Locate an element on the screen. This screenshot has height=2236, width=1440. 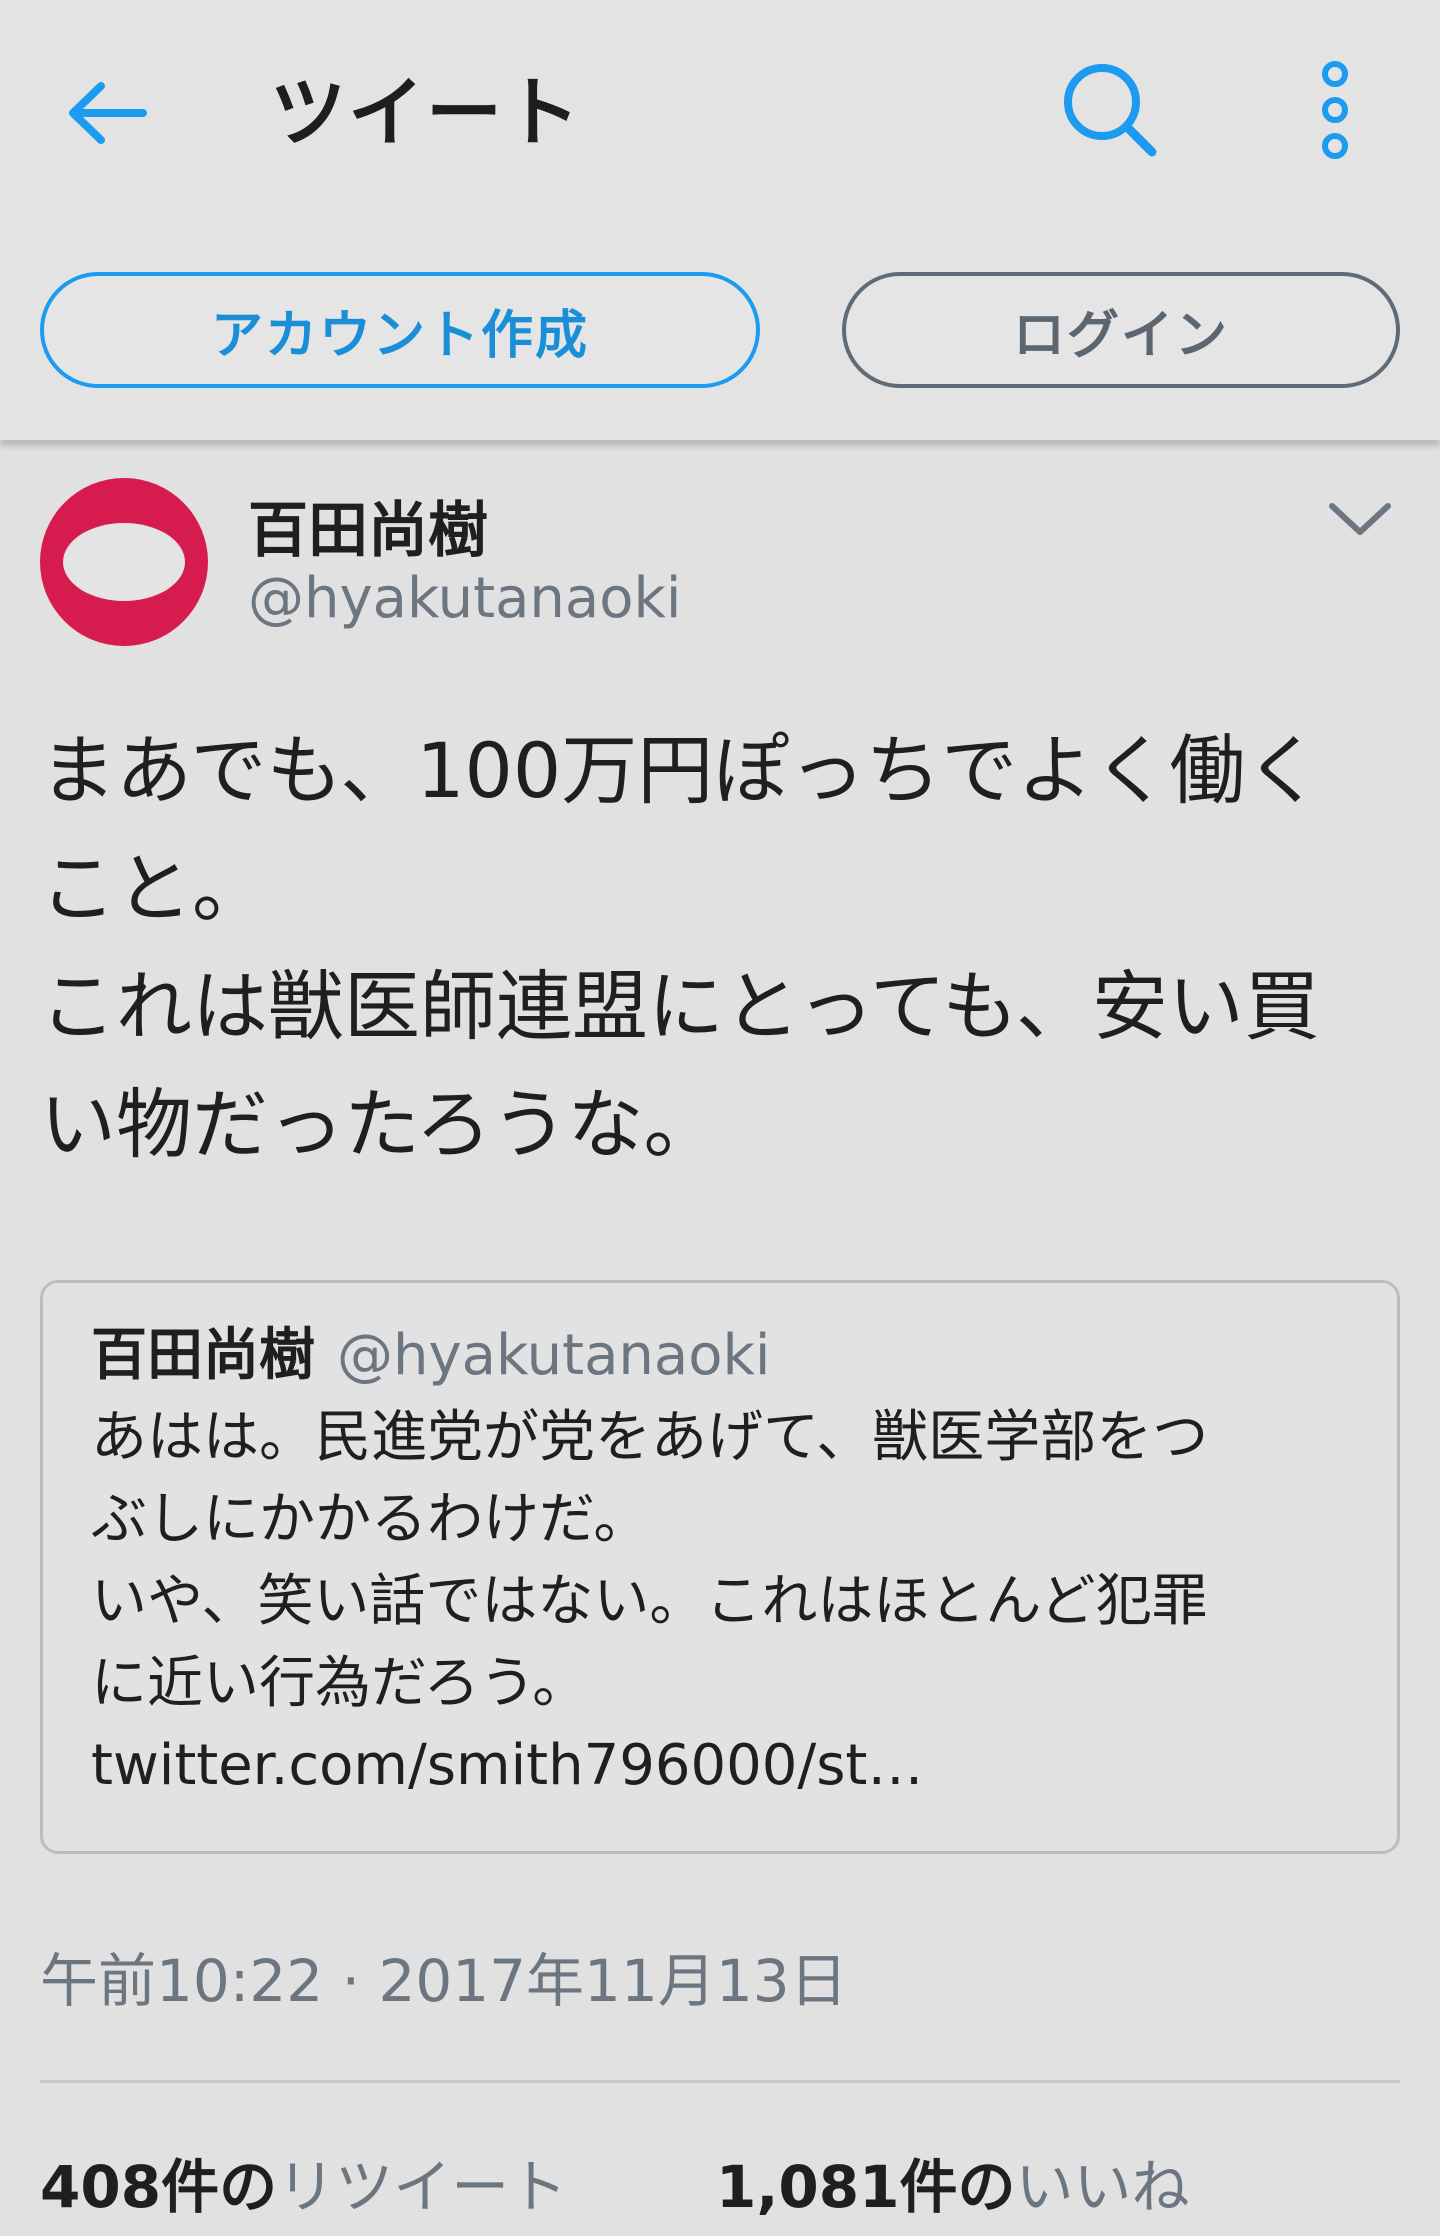
retweets-count: 408件の is located at coordinates (159, 2187).